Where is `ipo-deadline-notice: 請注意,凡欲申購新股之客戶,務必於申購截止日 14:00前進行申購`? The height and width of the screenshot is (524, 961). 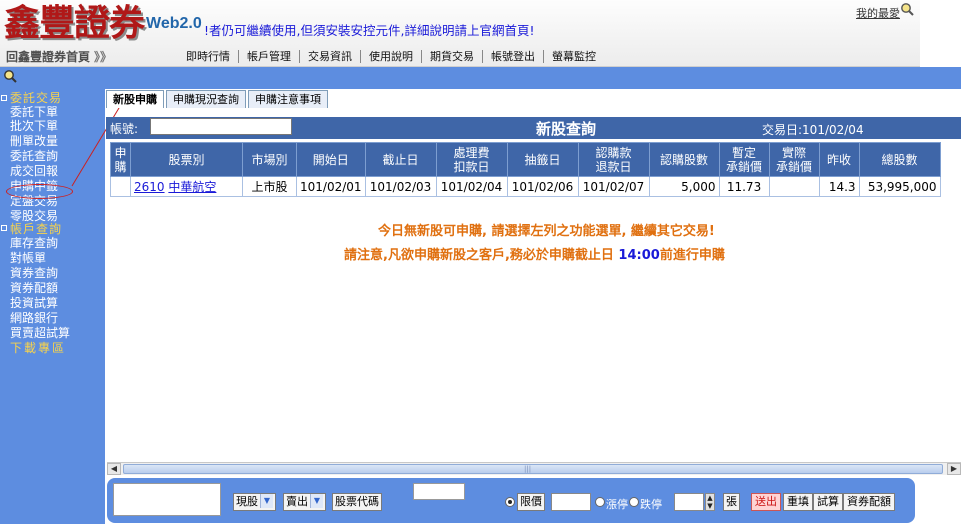 ipo-deadline-notice: 請注意,凡欲申購新股之客戶,務必於申購截止日 14:00前進行申購 is located at coordinates (534, 253).